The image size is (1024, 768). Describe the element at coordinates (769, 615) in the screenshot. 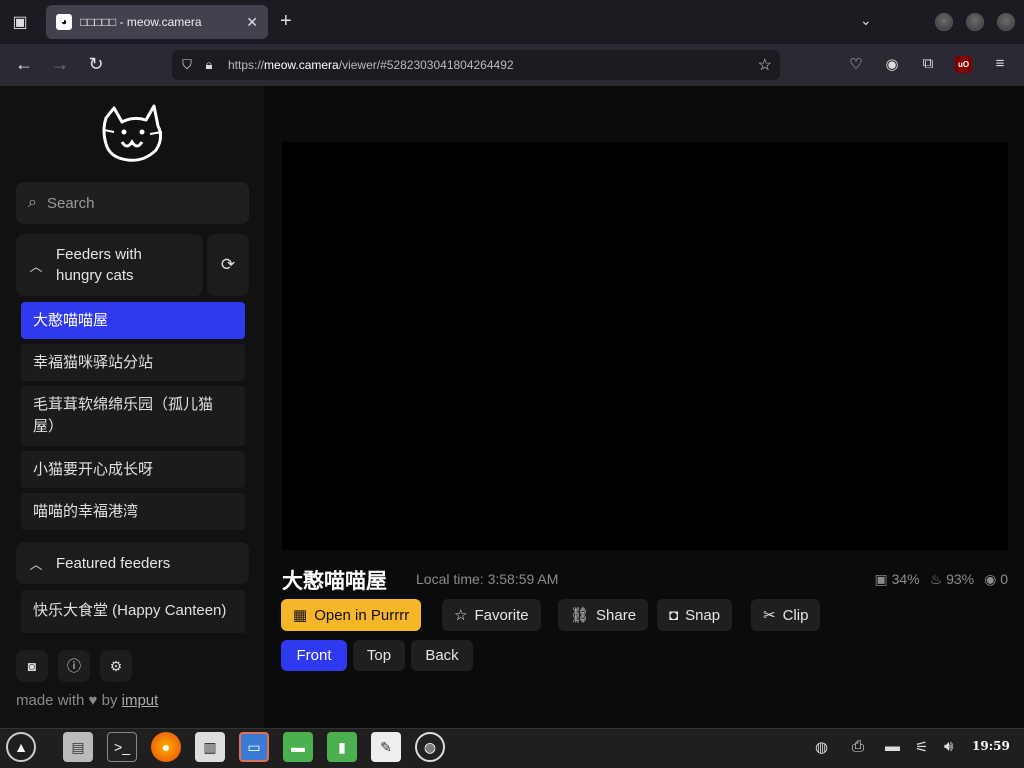

I see `scissors-icon: ✂` at that location.